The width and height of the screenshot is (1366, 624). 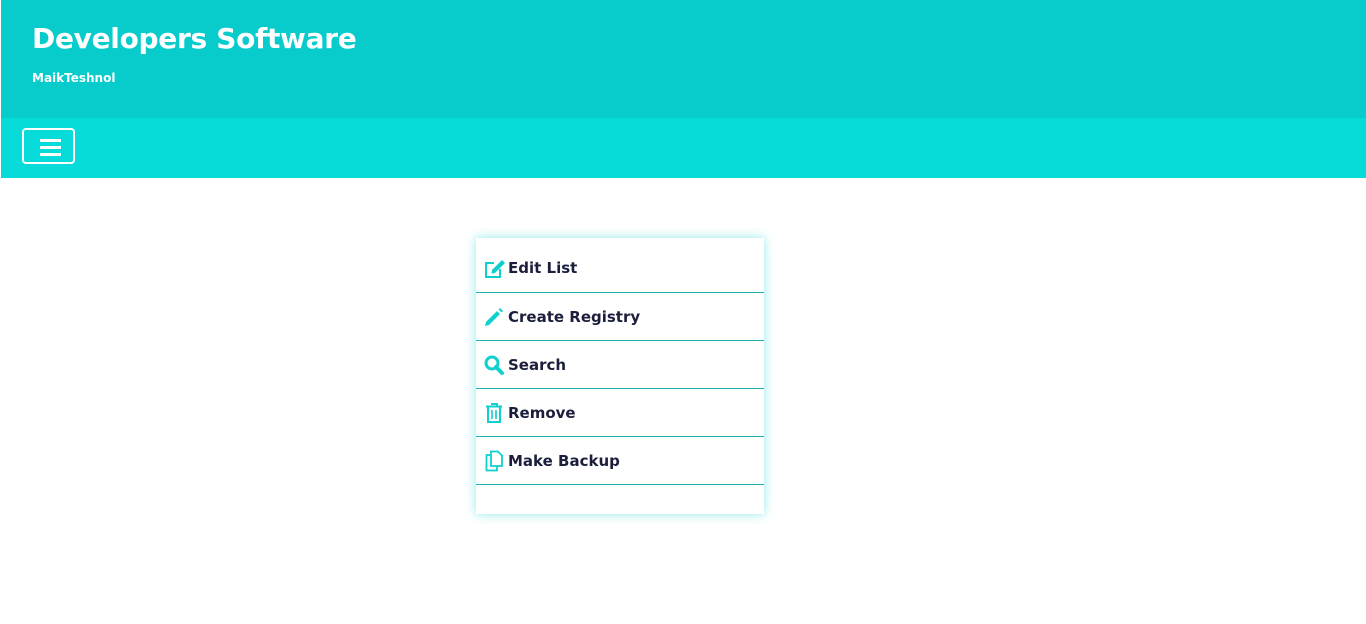 I want to click on menu-item-create-registry: Create Registry, so click(x=620, y=317).